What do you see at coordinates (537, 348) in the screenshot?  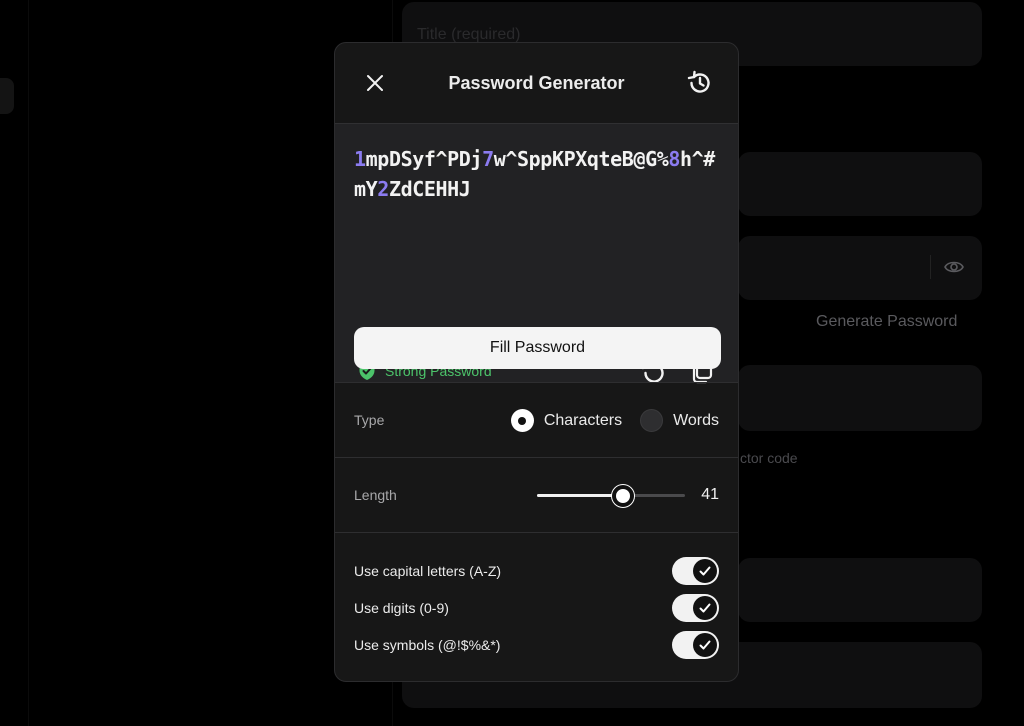 I see `fill-password-button: Fill Password` at bounding box center [537, 348].